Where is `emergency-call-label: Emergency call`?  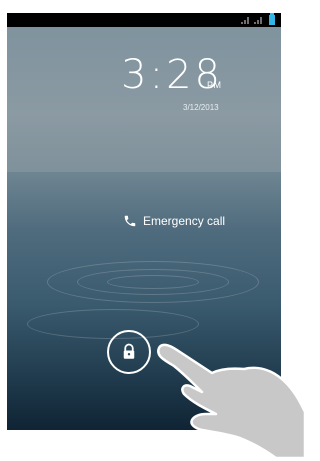 emergency-call-label: Emergency call is located at coordinates (184, 221).